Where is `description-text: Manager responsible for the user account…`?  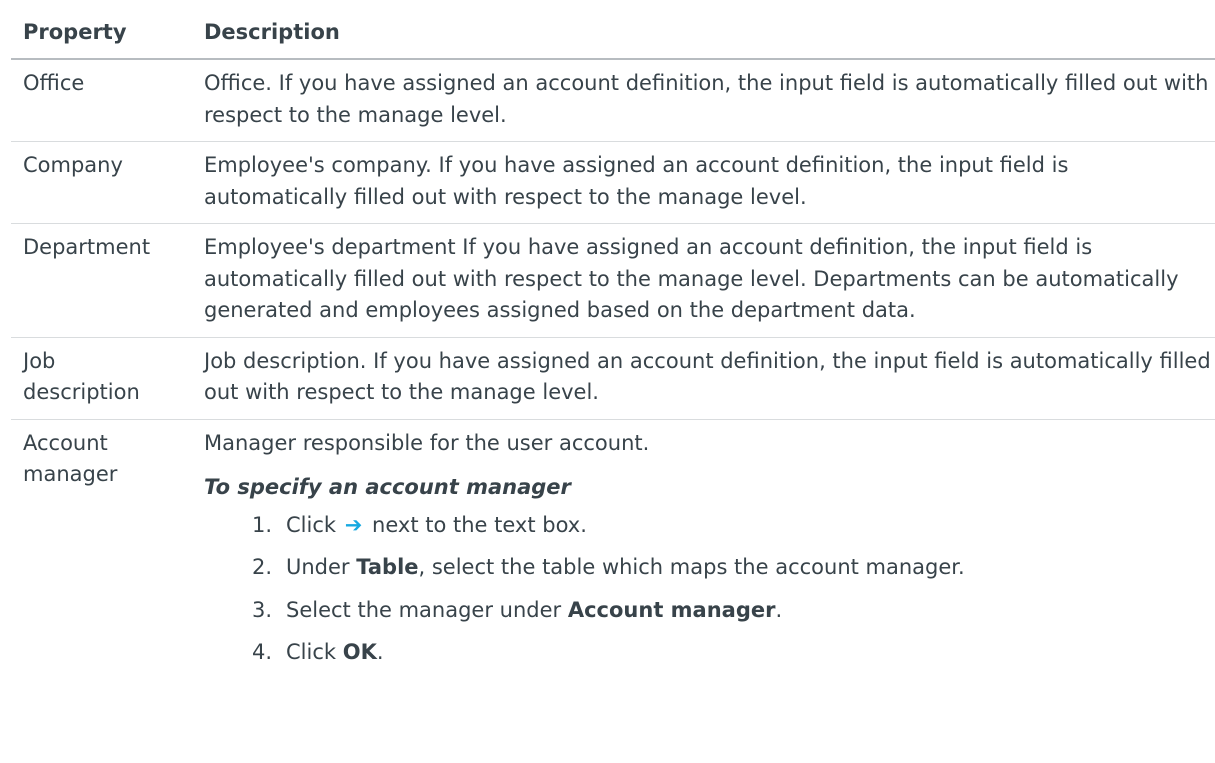
description-text: Manager responsible for the user account… is located at coordinates (427, 442).